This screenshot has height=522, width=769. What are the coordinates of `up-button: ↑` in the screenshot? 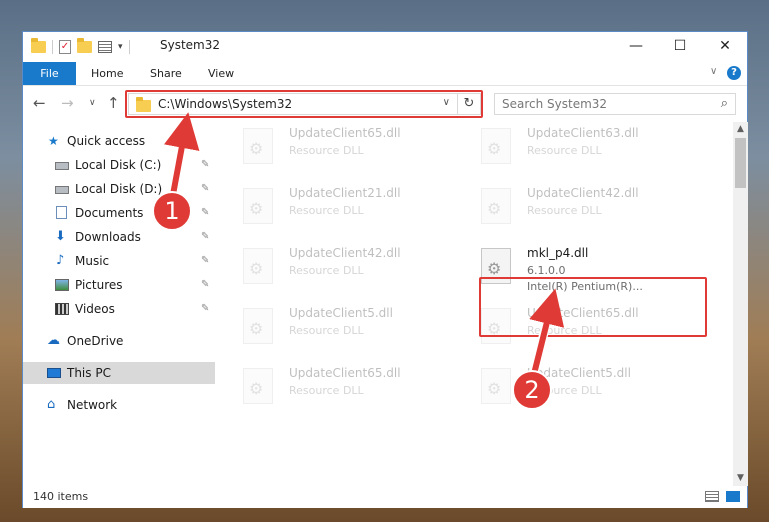 It's located at (113, 103).